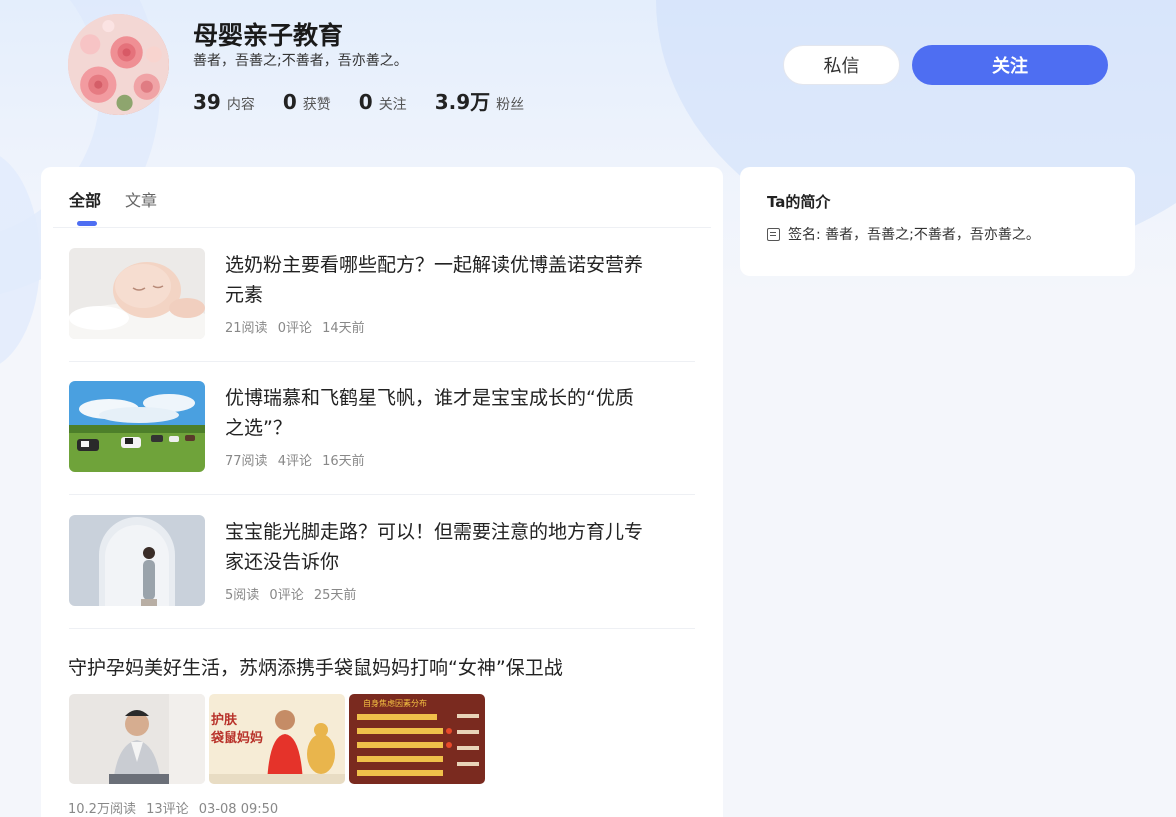 Image resolution: width=1176 pixels, height=817 pixels. What do you see at coordinates (841, 65) in the screenshot?
I see `message-button: 私信` at bounding box center [841, 65].